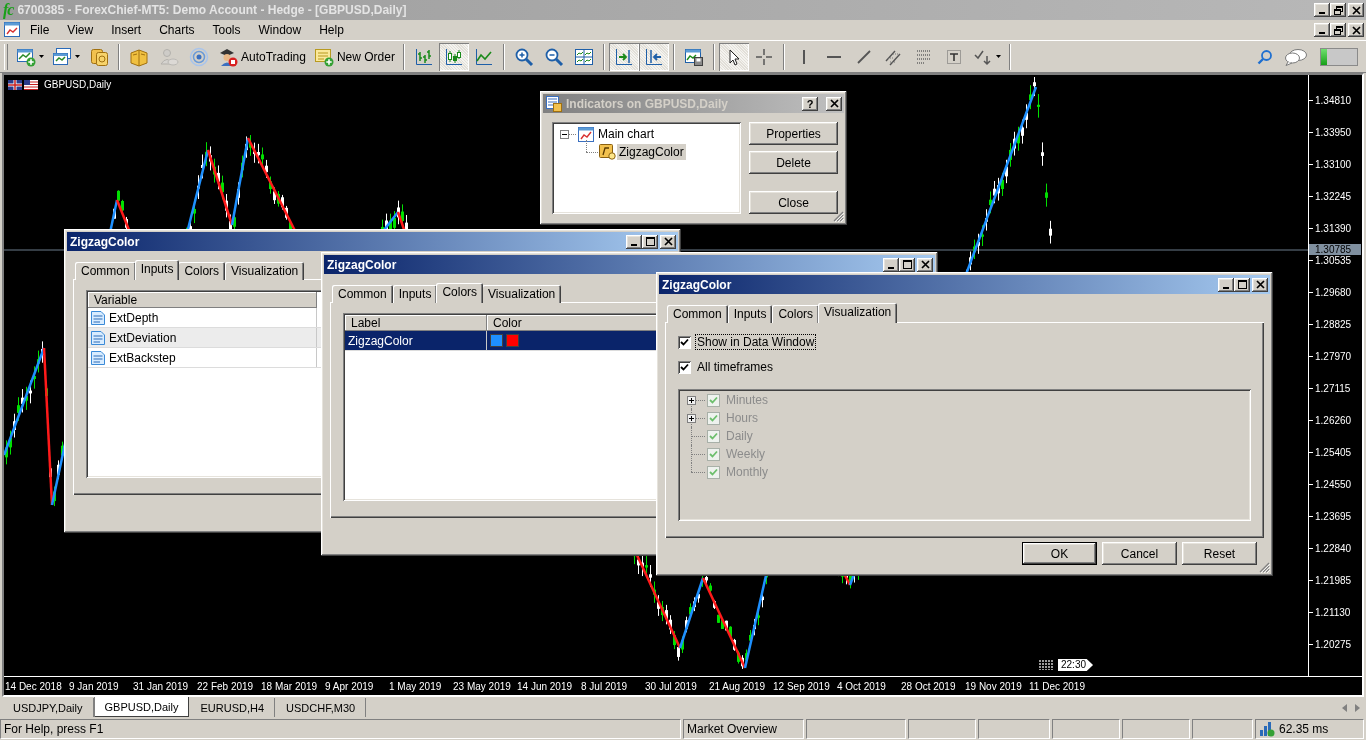 This screenshot has width=1366, height=740. Describe the element at coordinates (423, 56) in the screenshot. I see `bar-chart-icon` at that location.